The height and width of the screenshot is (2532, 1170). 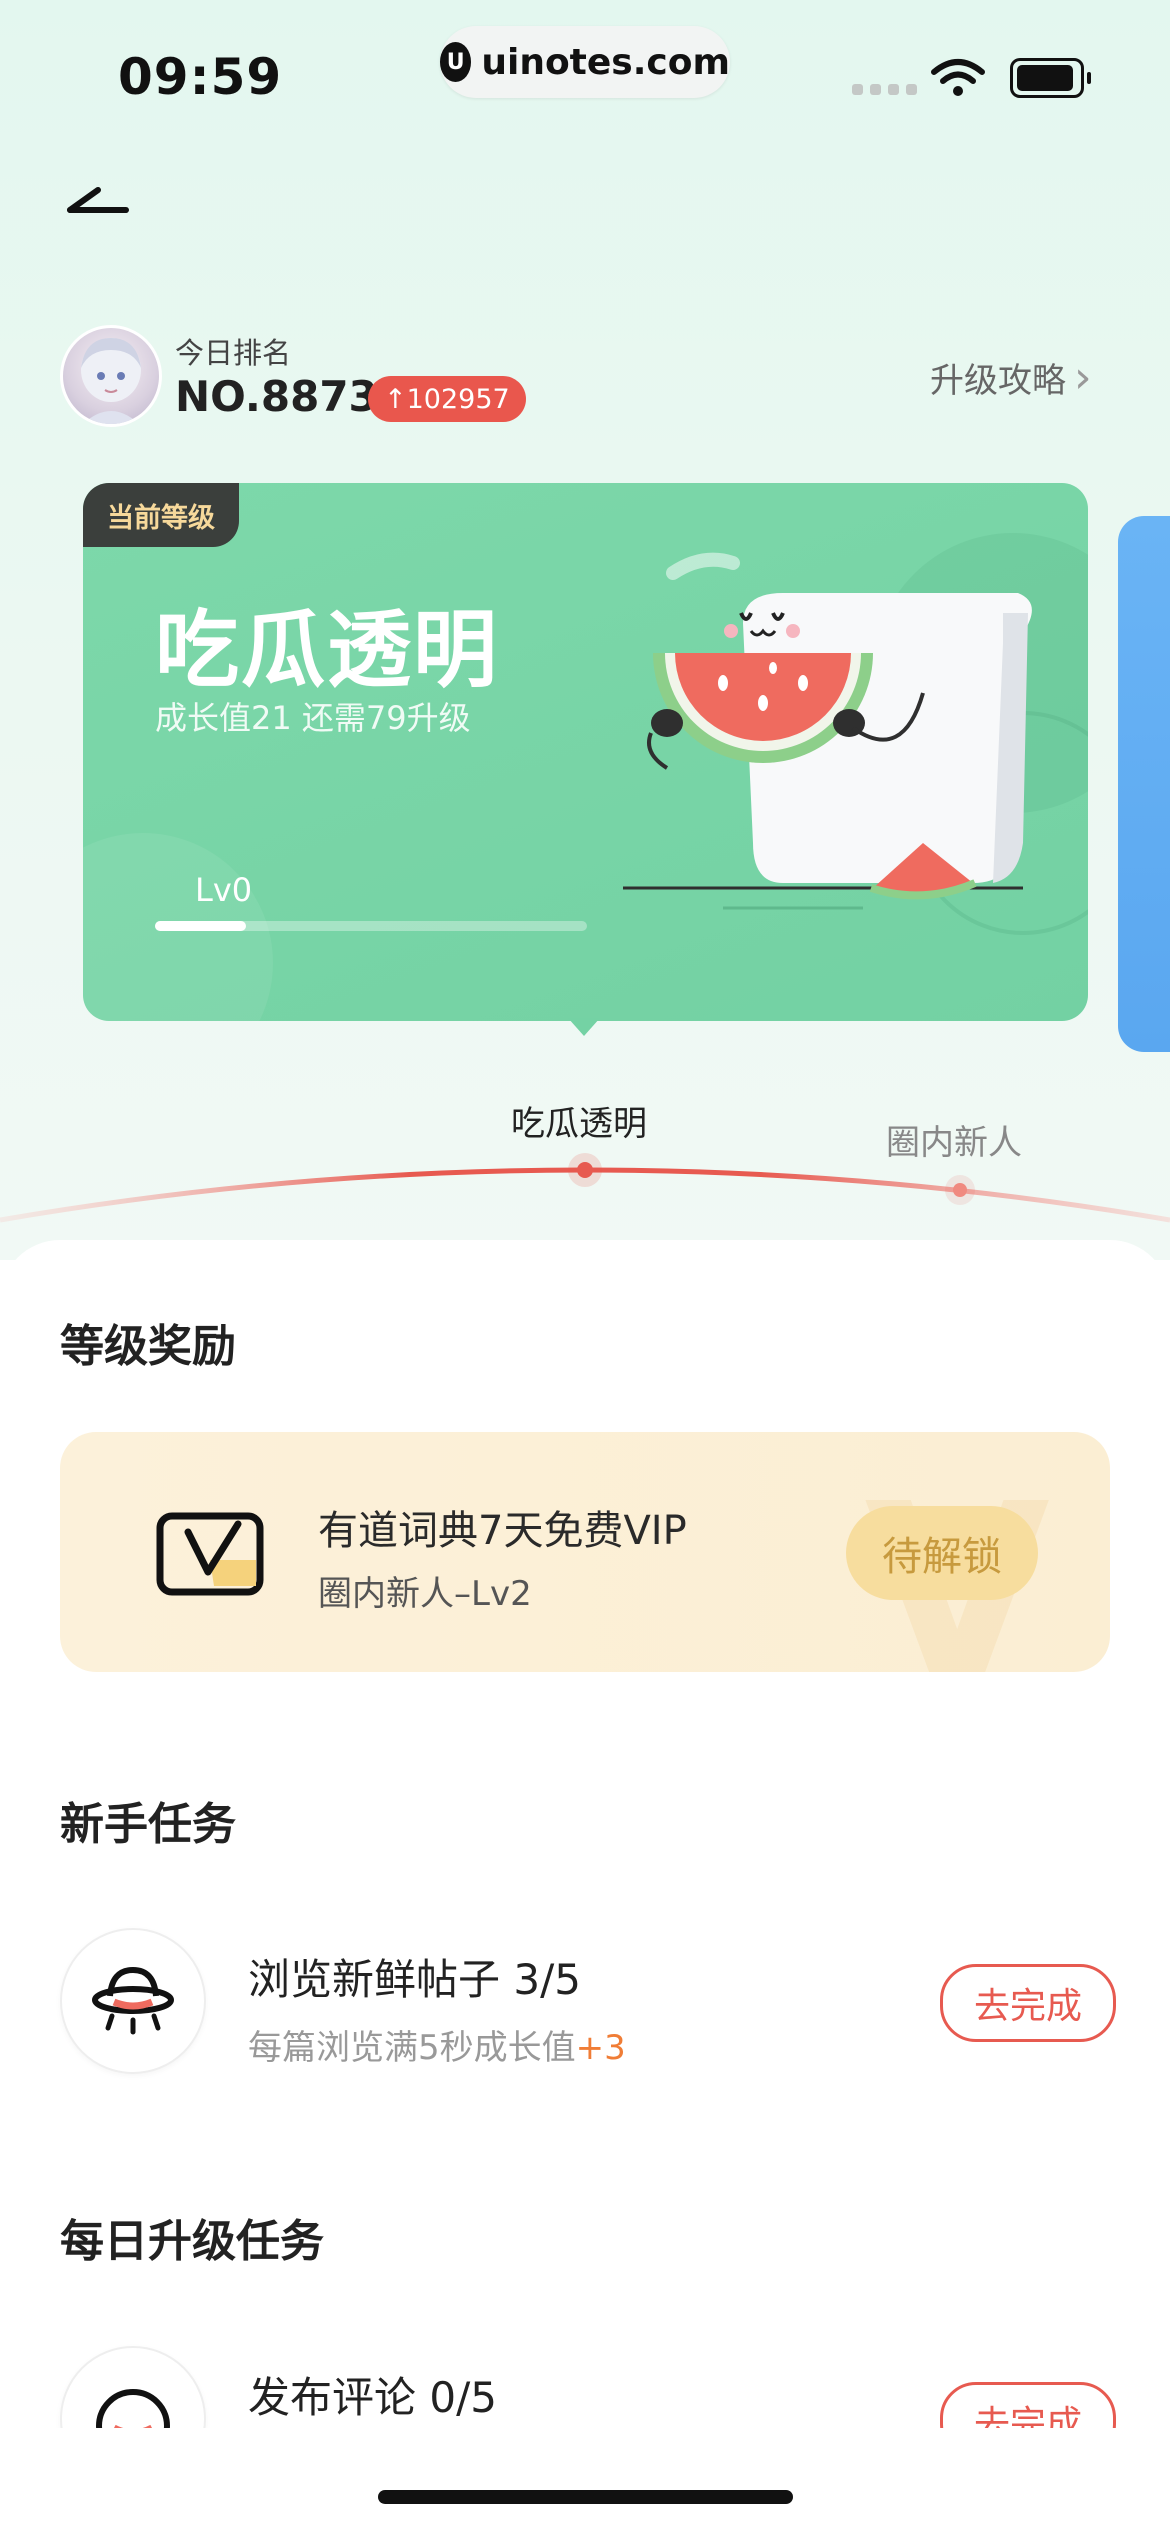 I want to click on level-growth-text: 成长值21 还需79升级, so click(x=313, y=718).